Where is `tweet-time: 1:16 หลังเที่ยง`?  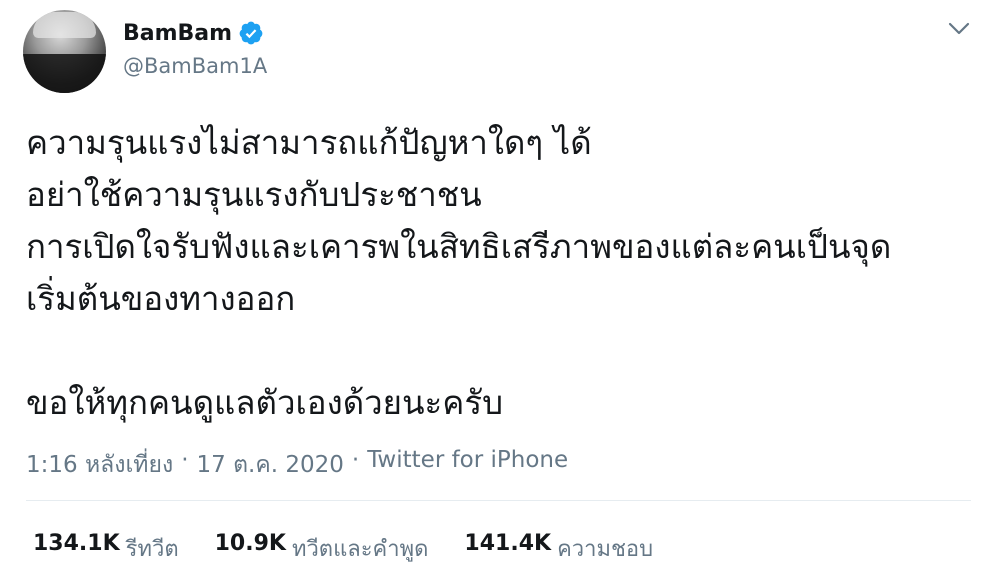 tweet-time: 1:16 หลังเที่ยง is located at coordinates (99, 465).